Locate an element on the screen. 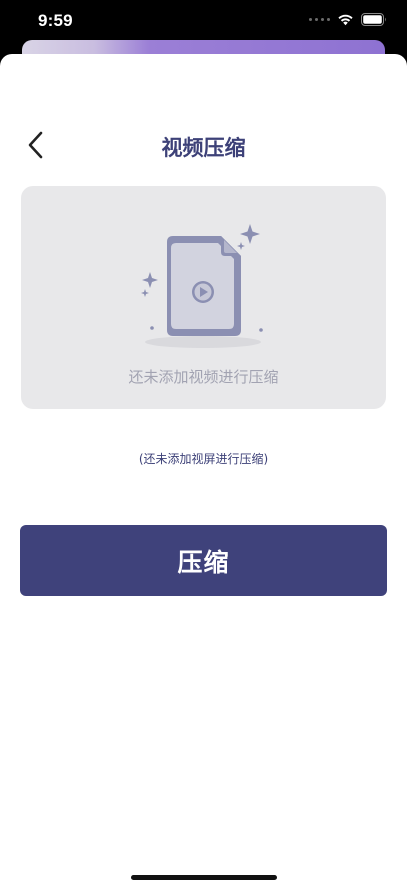 Image resolution: width=407 pixels, height=889 pixels. status-time: 9:59 is located at coordinates (55, 20).